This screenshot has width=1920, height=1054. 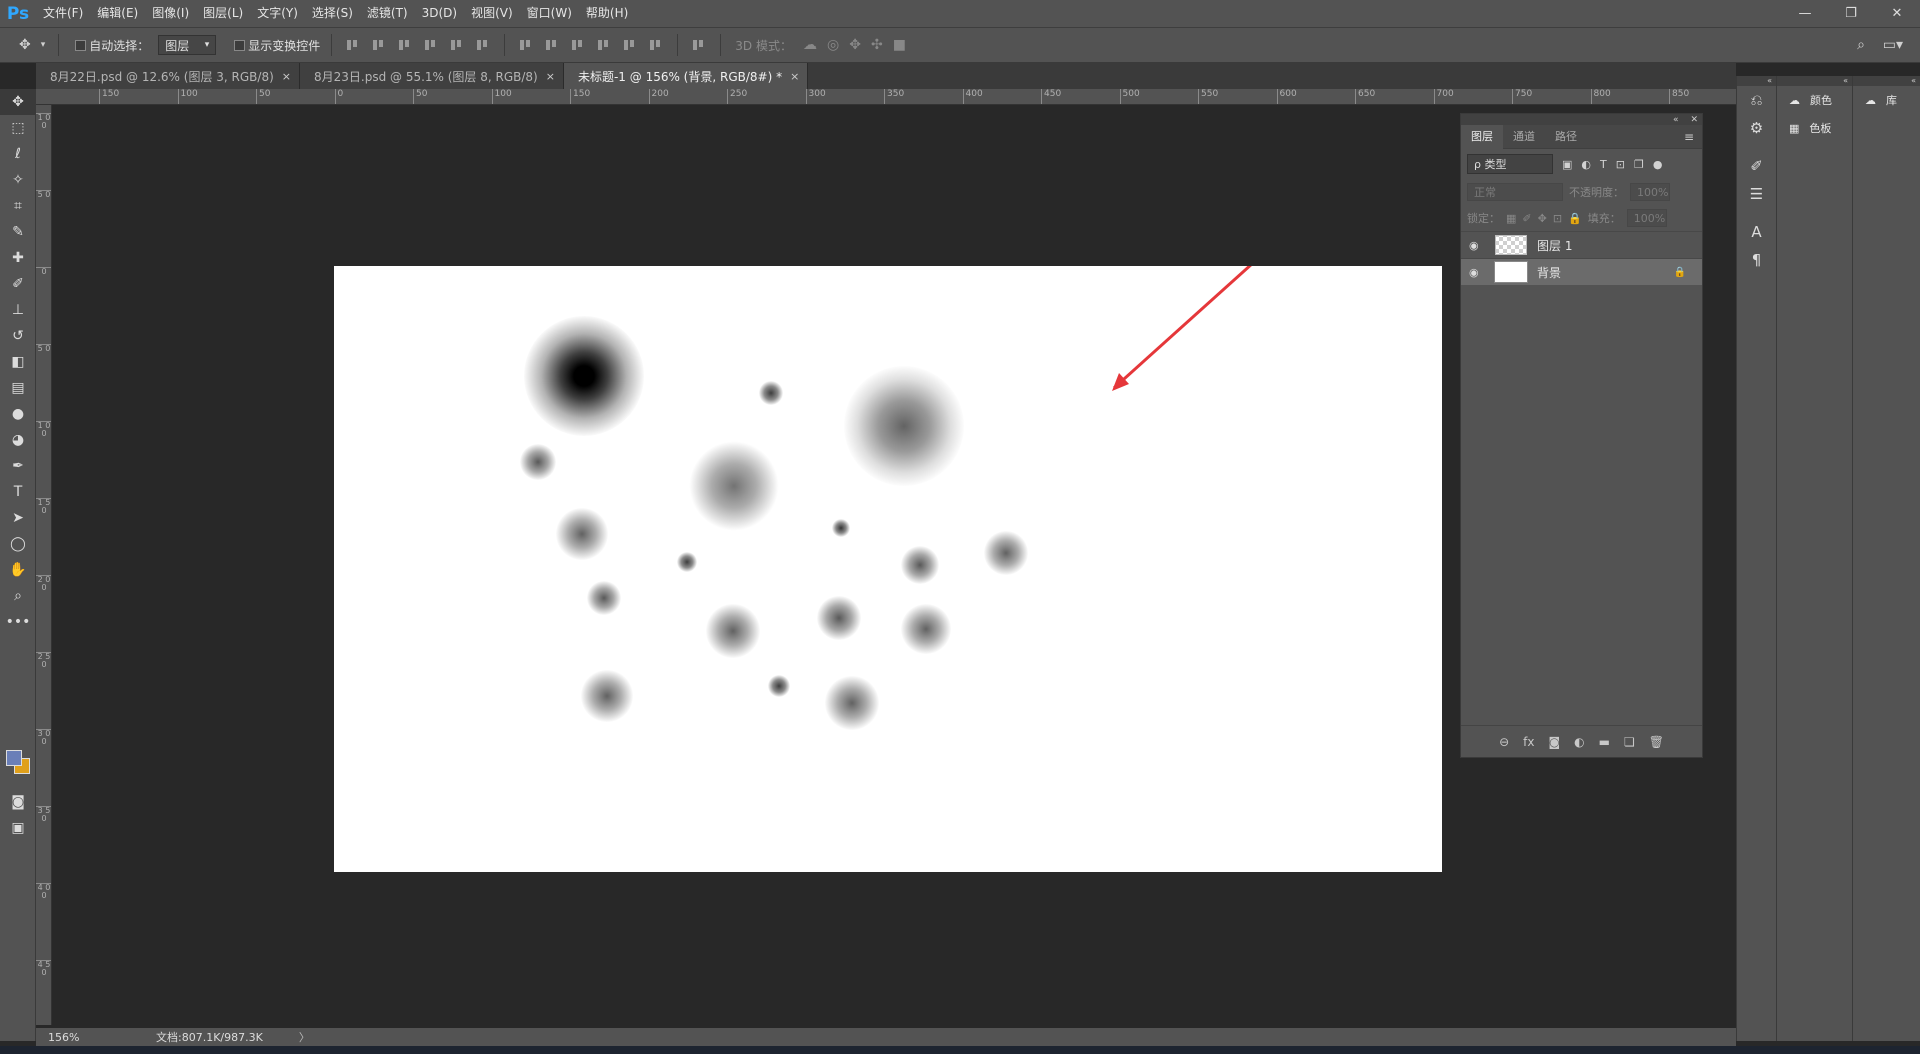 I want to click on lock-artboard-icon: ⊡, so click(x=1557, y=218).